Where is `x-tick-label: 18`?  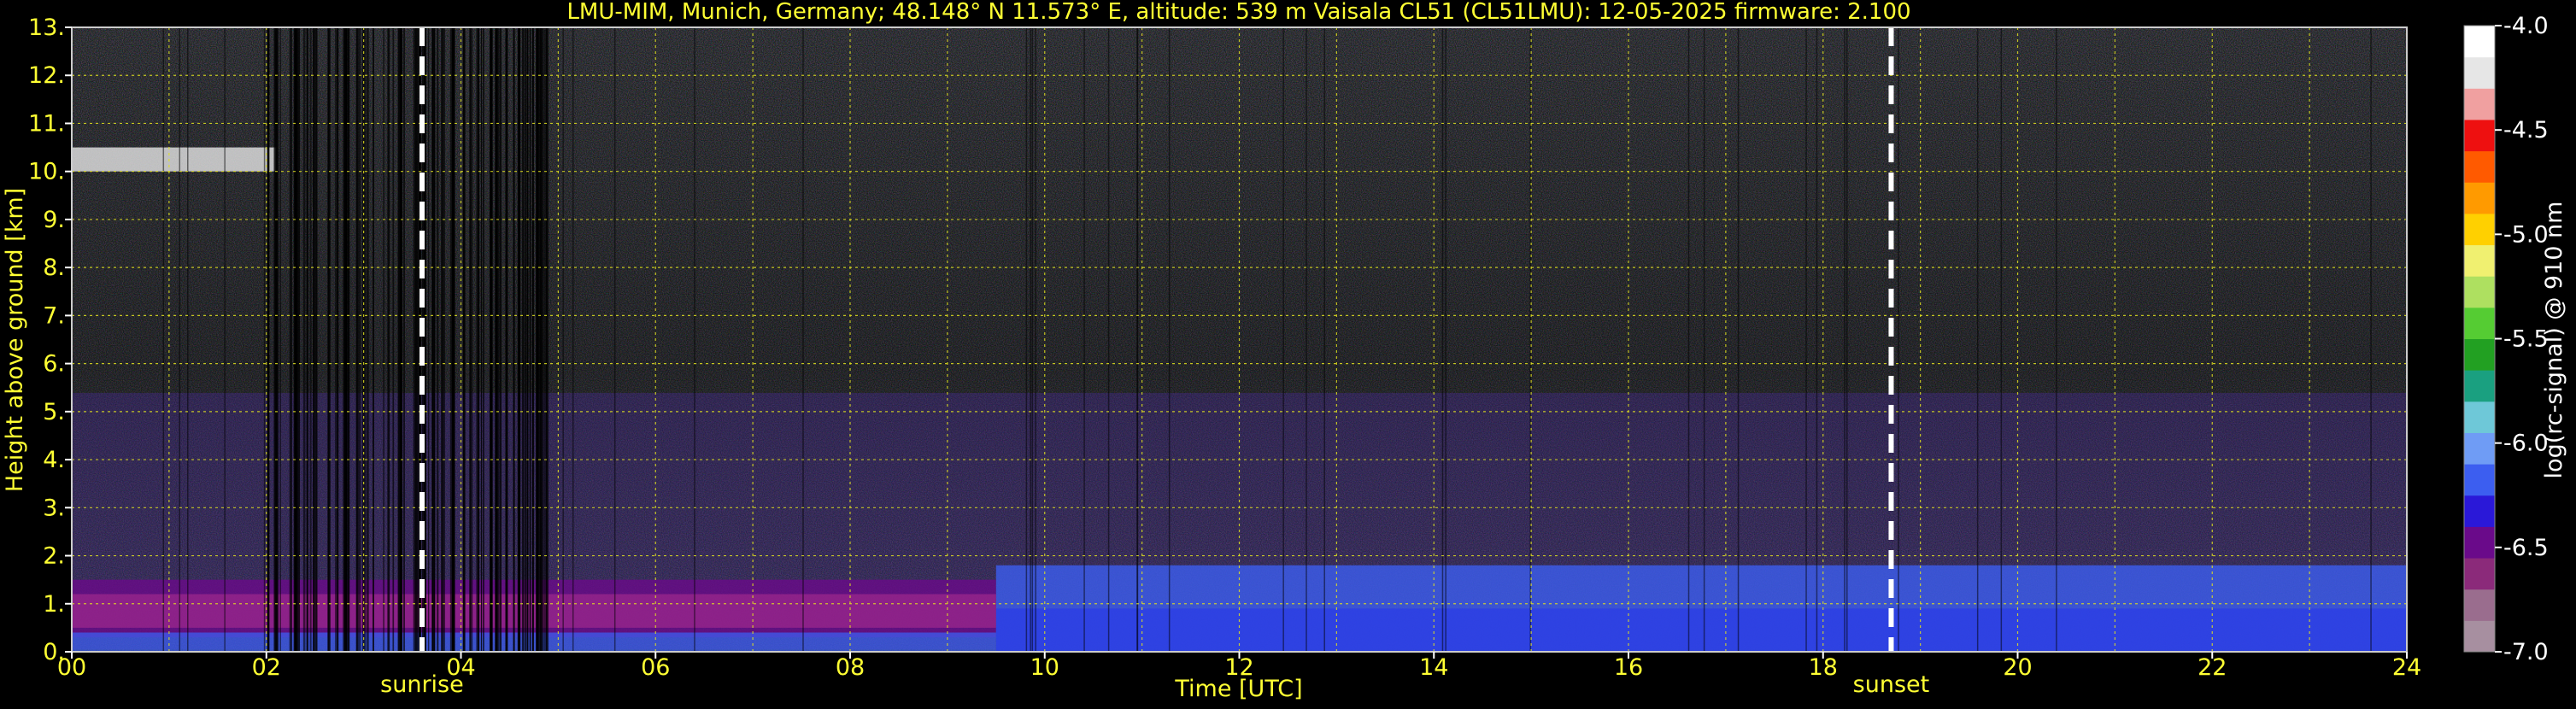 x-tick-label: 18 is located at coordinates (1824, 667).